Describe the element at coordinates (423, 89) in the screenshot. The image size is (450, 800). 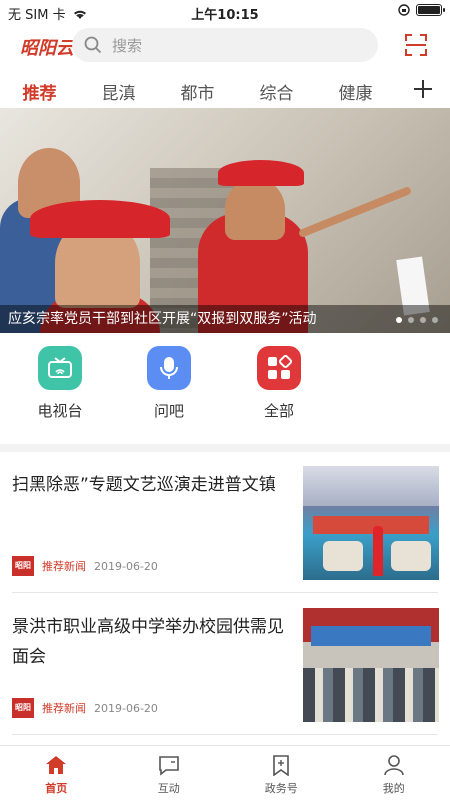
I see `add-channel-icon` at that location.